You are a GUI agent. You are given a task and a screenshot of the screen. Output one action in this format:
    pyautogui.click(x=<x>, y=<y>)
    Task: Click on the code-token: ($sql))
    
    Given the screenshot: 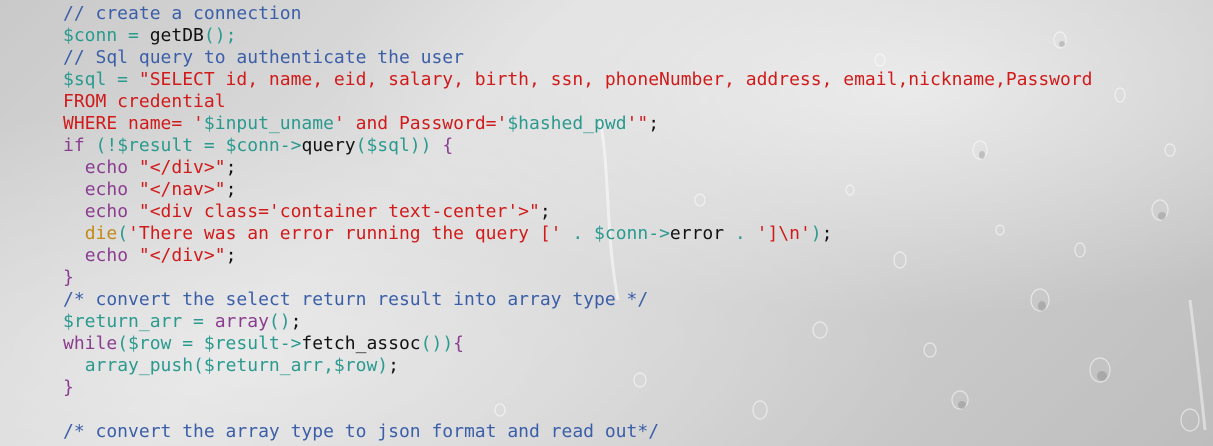 What is the action you would take?
    pyautogui.click(x=399, y=145)
    